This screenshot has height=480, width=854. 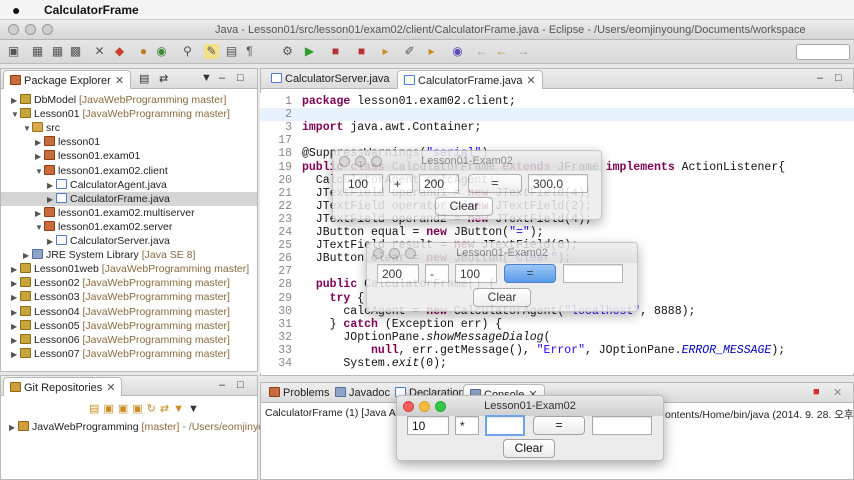 What do you see at coordinates (129, 326) in the screenshot?
I see `tree-item: ▶ Lesson05 [JavaWebProgramming master]` at bounding box center [129, 326].